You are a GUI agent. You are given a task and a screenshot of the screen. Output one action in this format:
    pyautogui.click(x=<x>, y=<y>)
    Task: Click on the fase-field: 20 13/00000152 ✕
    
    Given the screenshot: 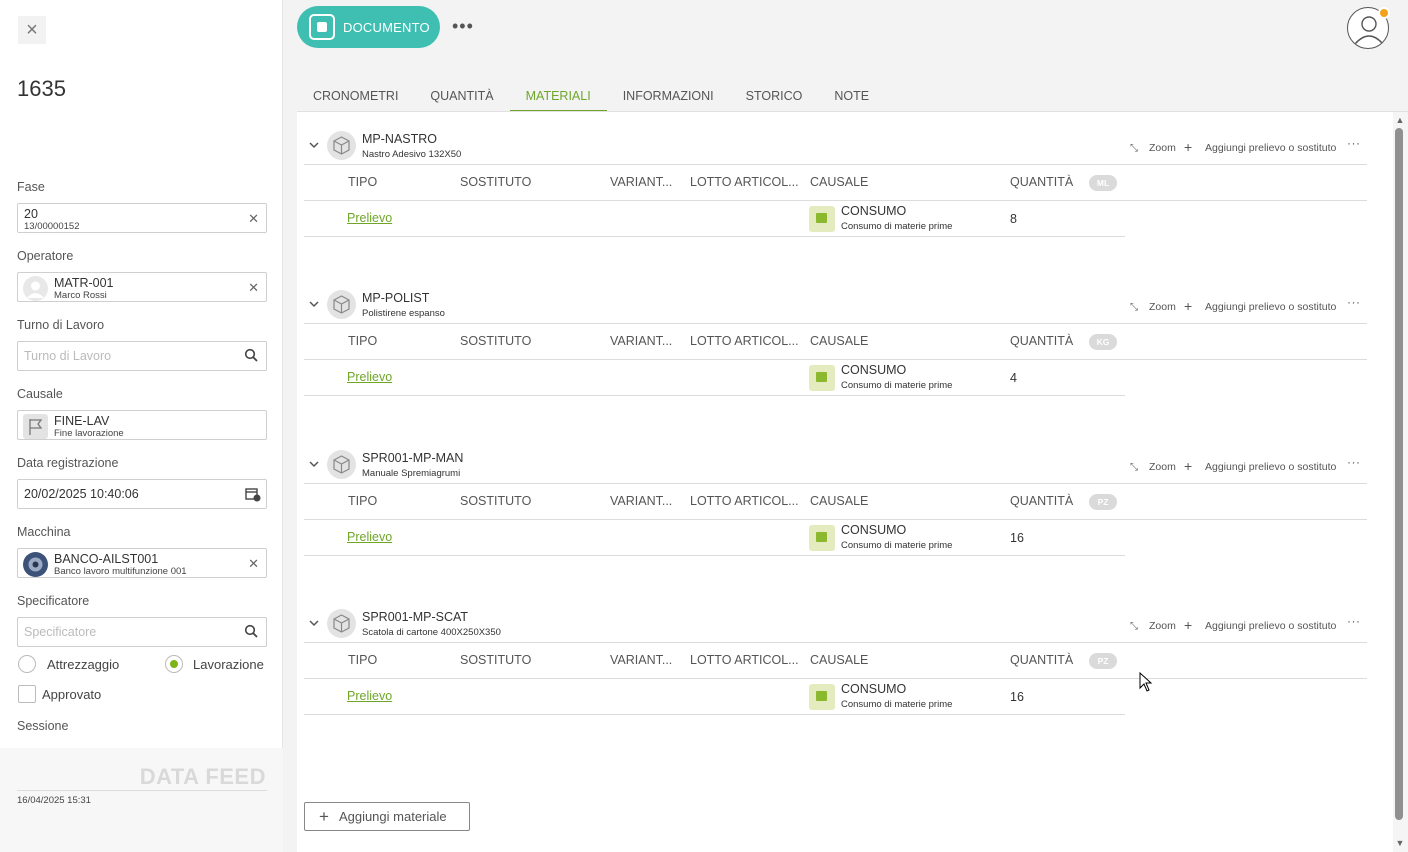 What is the action you would take?
    pyautogui.click(x=142, y=218)
    